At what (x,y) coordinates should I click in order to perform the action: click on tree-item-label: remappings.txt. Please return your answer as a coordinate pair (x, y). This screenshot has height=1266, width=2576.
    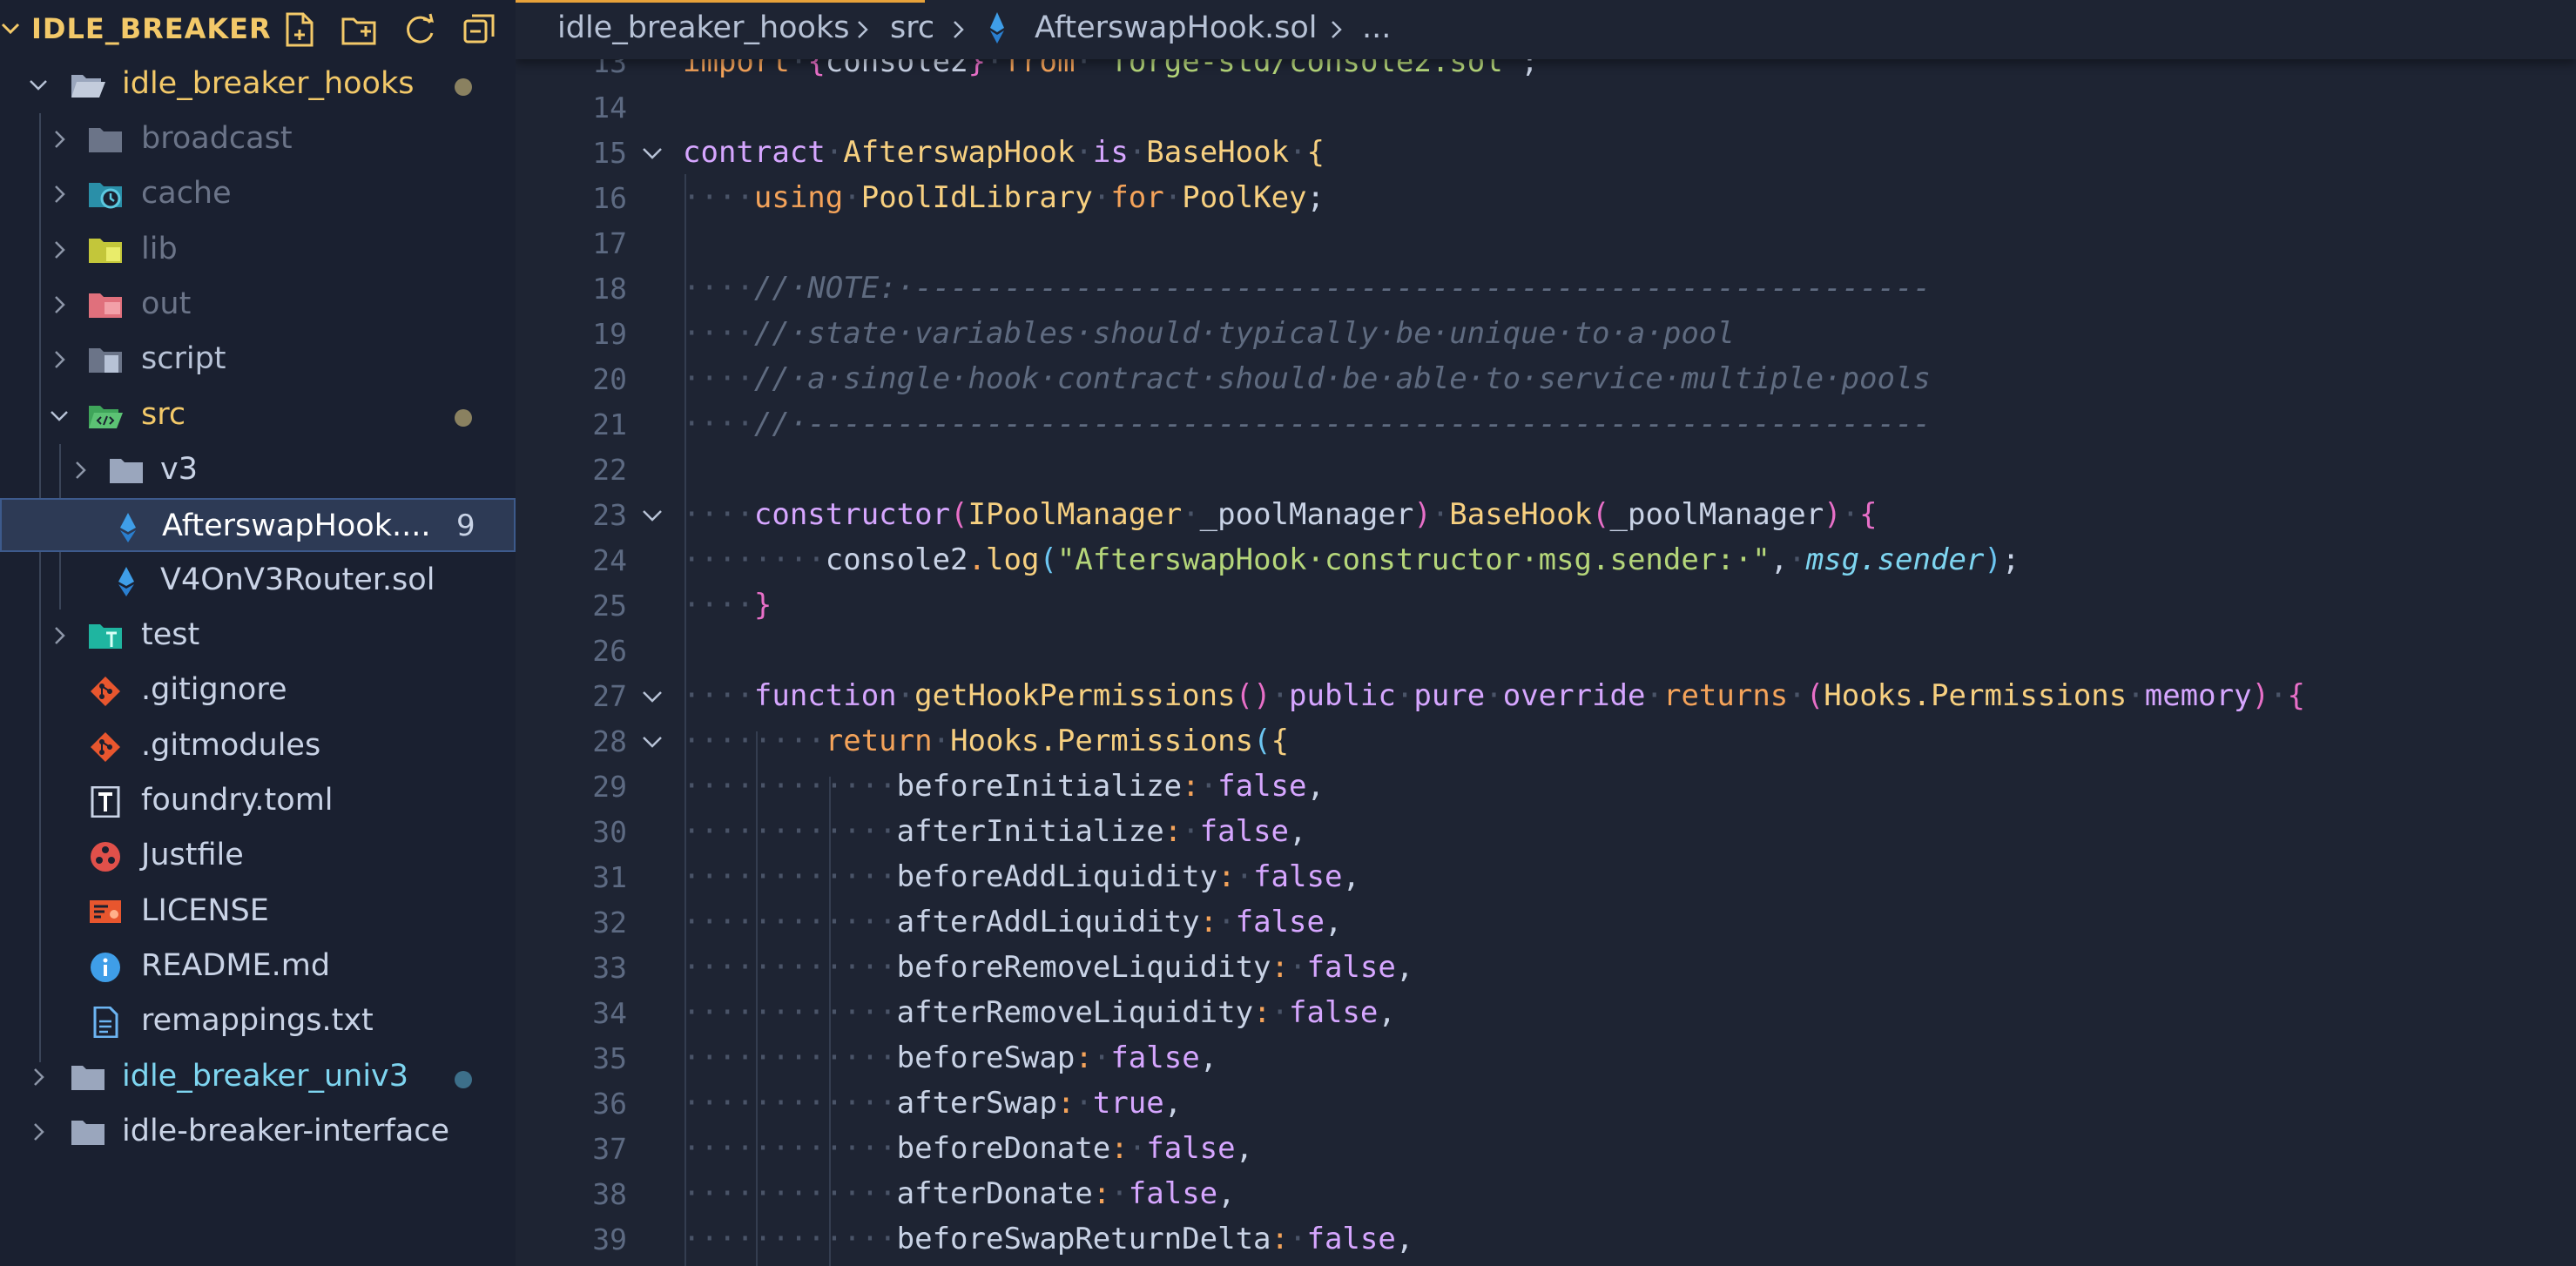
    Looking at the image, I should click on (258, 1020).